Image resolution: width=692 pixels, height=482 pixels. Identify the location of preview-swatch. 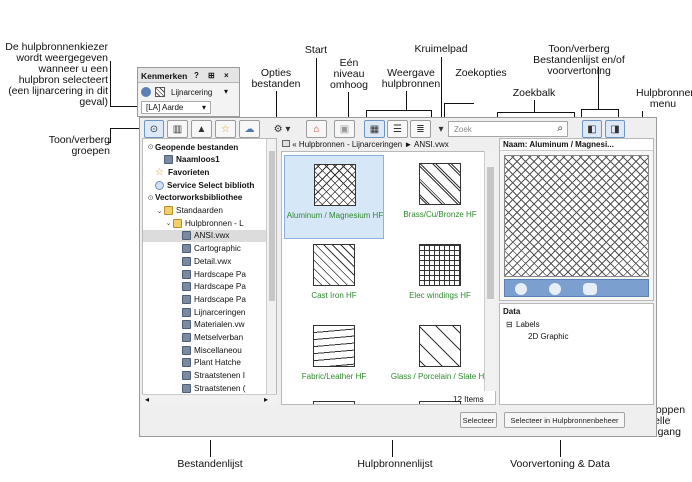
(576, 216).